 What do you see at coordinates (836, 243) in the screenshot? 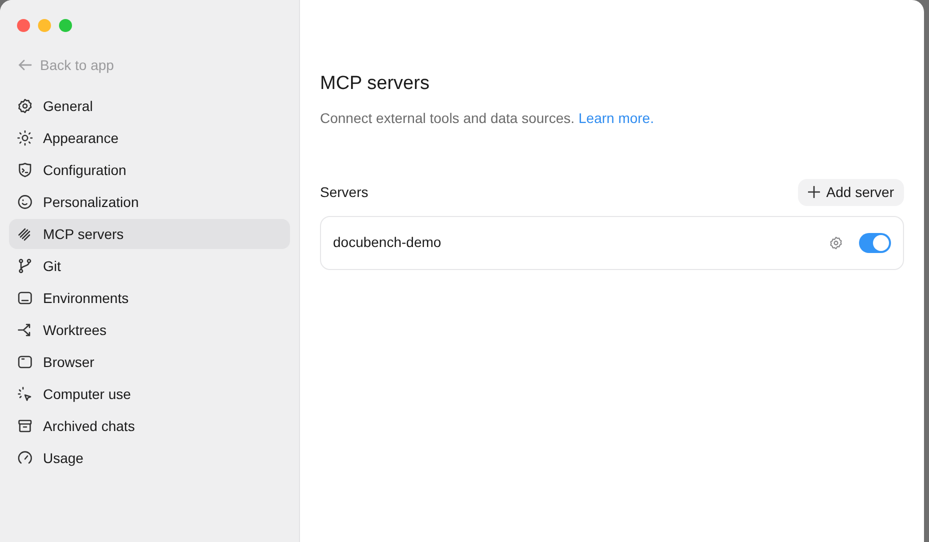
I see `settings-icon` at bounding box center [836, 243].